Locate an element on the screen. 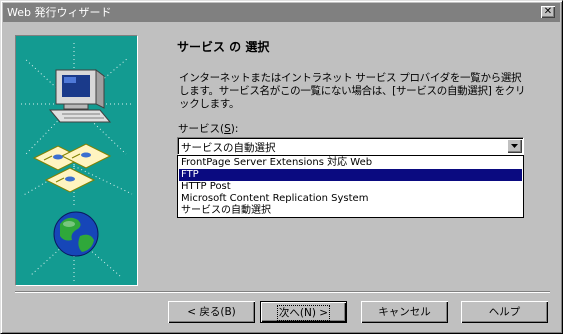  dropdown-item-mcrs: Microsoft Content Replication System is located at coordinates (350, 199).